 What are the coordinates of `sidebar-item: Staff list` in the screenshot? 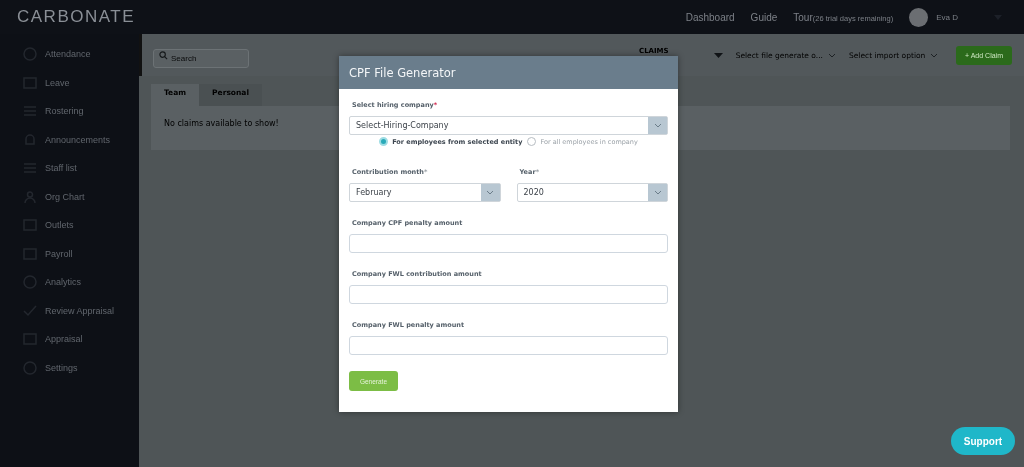 It's located at (69, 168).